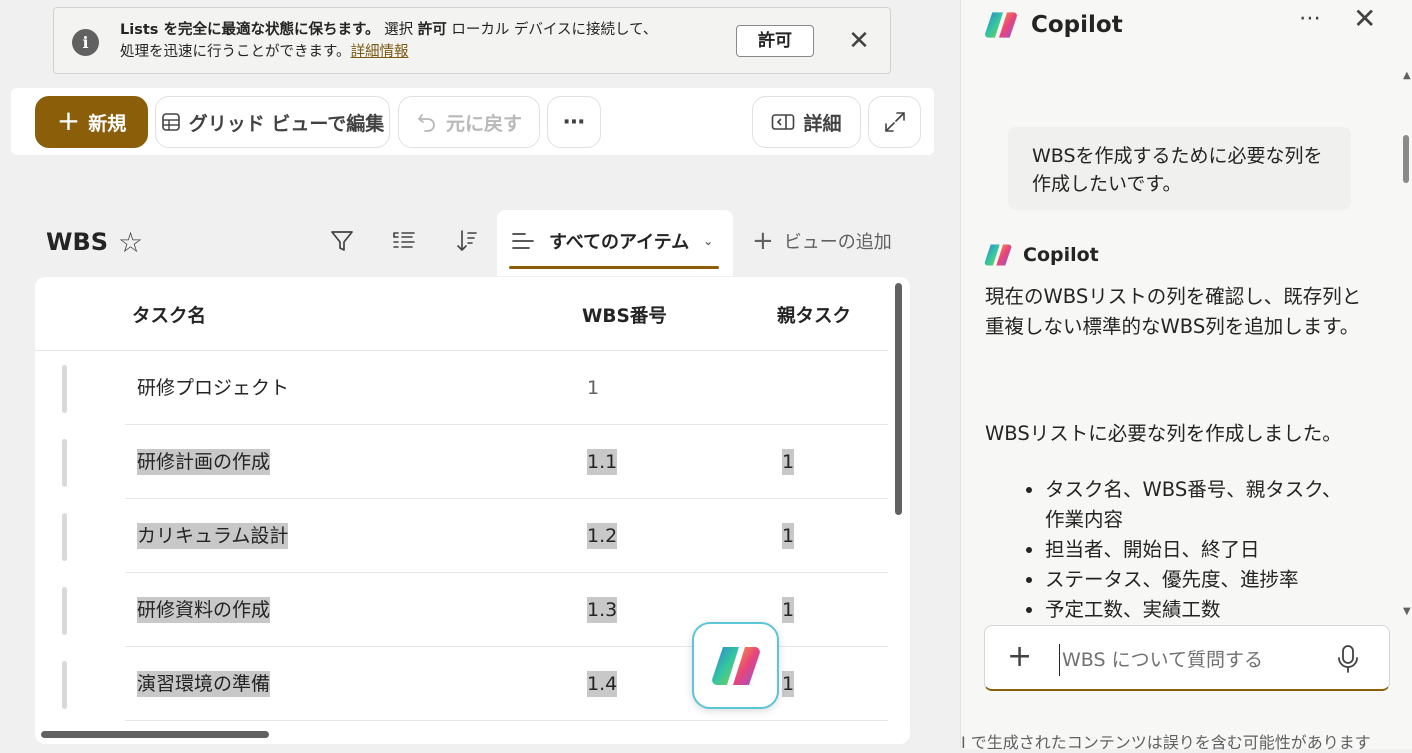 This screenshot has height=753, width=1412. What do you see at coordinates (235, 52) in the screenshot?
I see `banner-text-line2: 処理を迅速に行うことができます。` at bounding box center [235, 52].